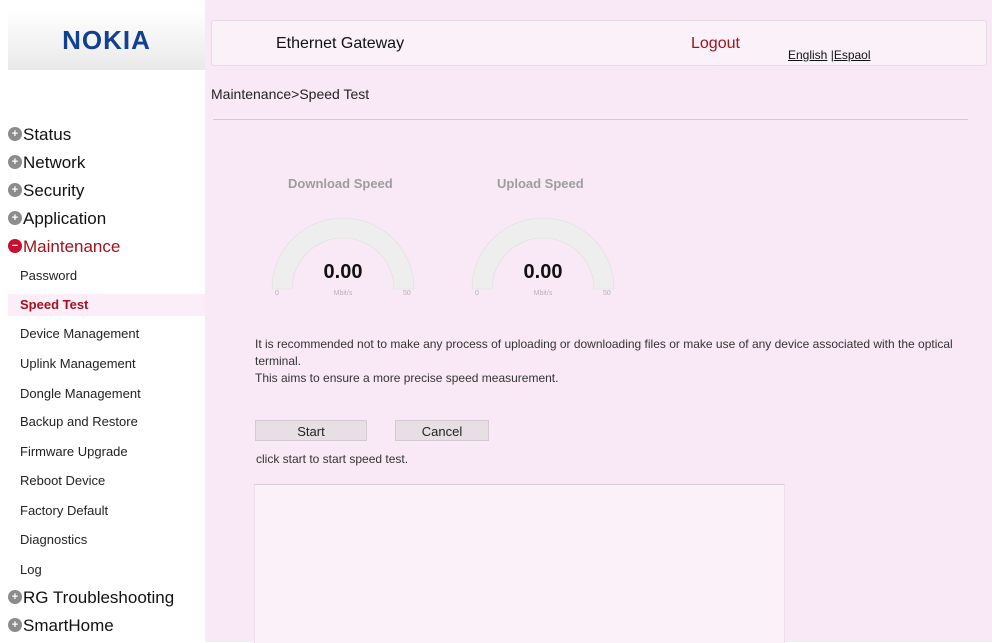  Describe the element at coordinates (442, 430) in the screenshot. I see `cancel-button: Cancel` at that location.